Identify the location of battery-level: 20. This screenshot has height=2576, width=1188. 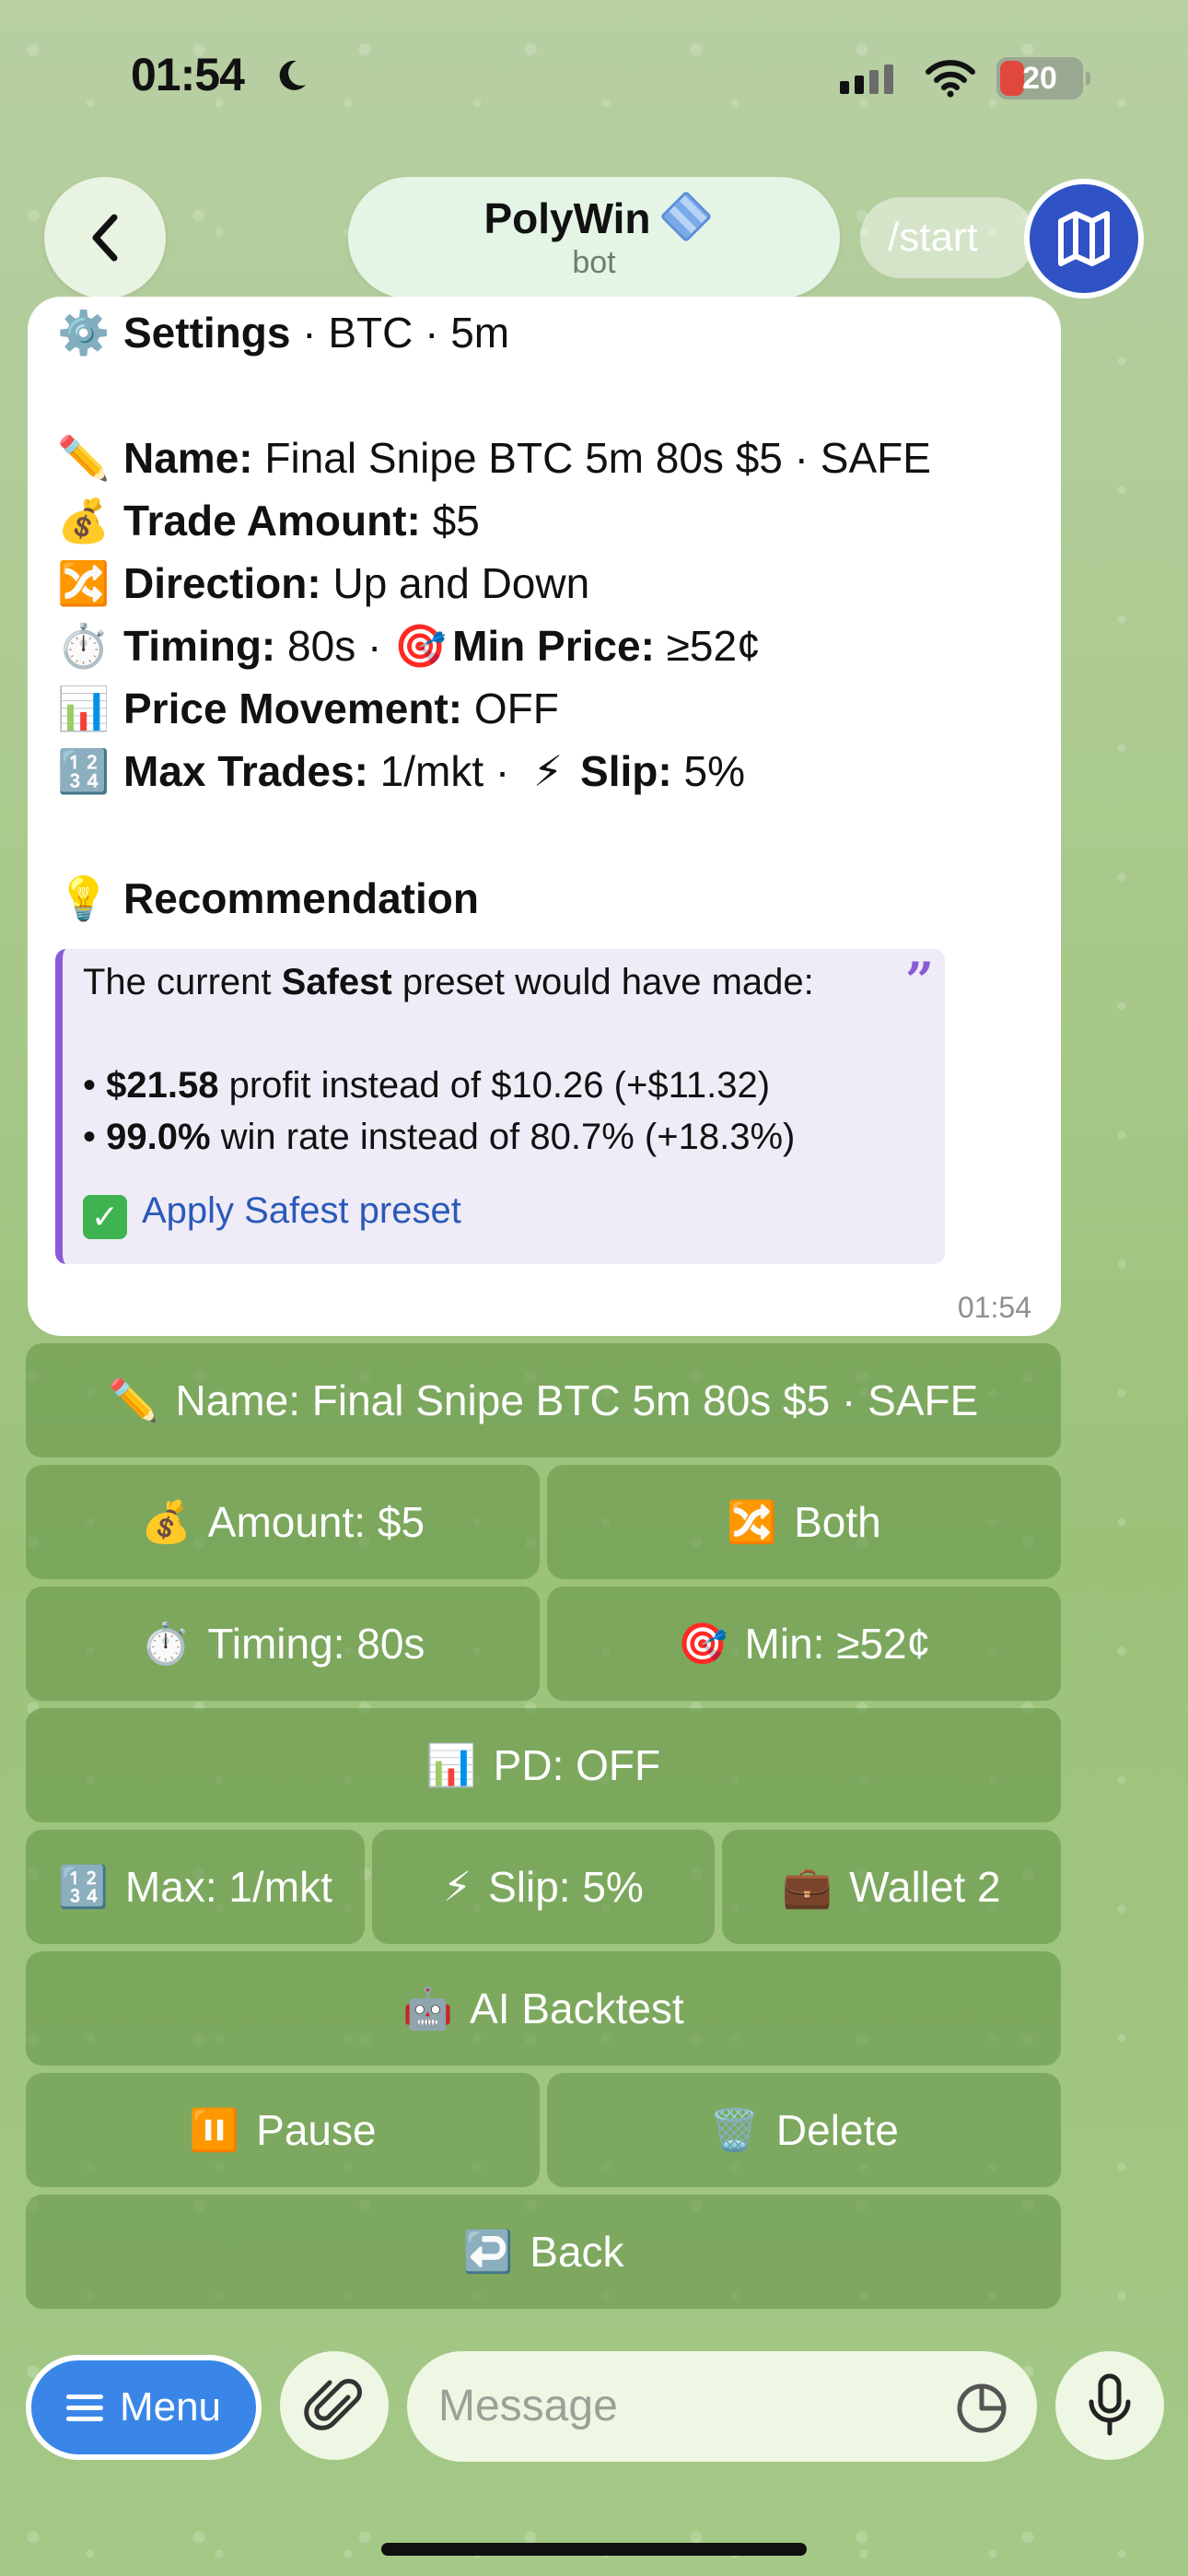
(1039, 78).